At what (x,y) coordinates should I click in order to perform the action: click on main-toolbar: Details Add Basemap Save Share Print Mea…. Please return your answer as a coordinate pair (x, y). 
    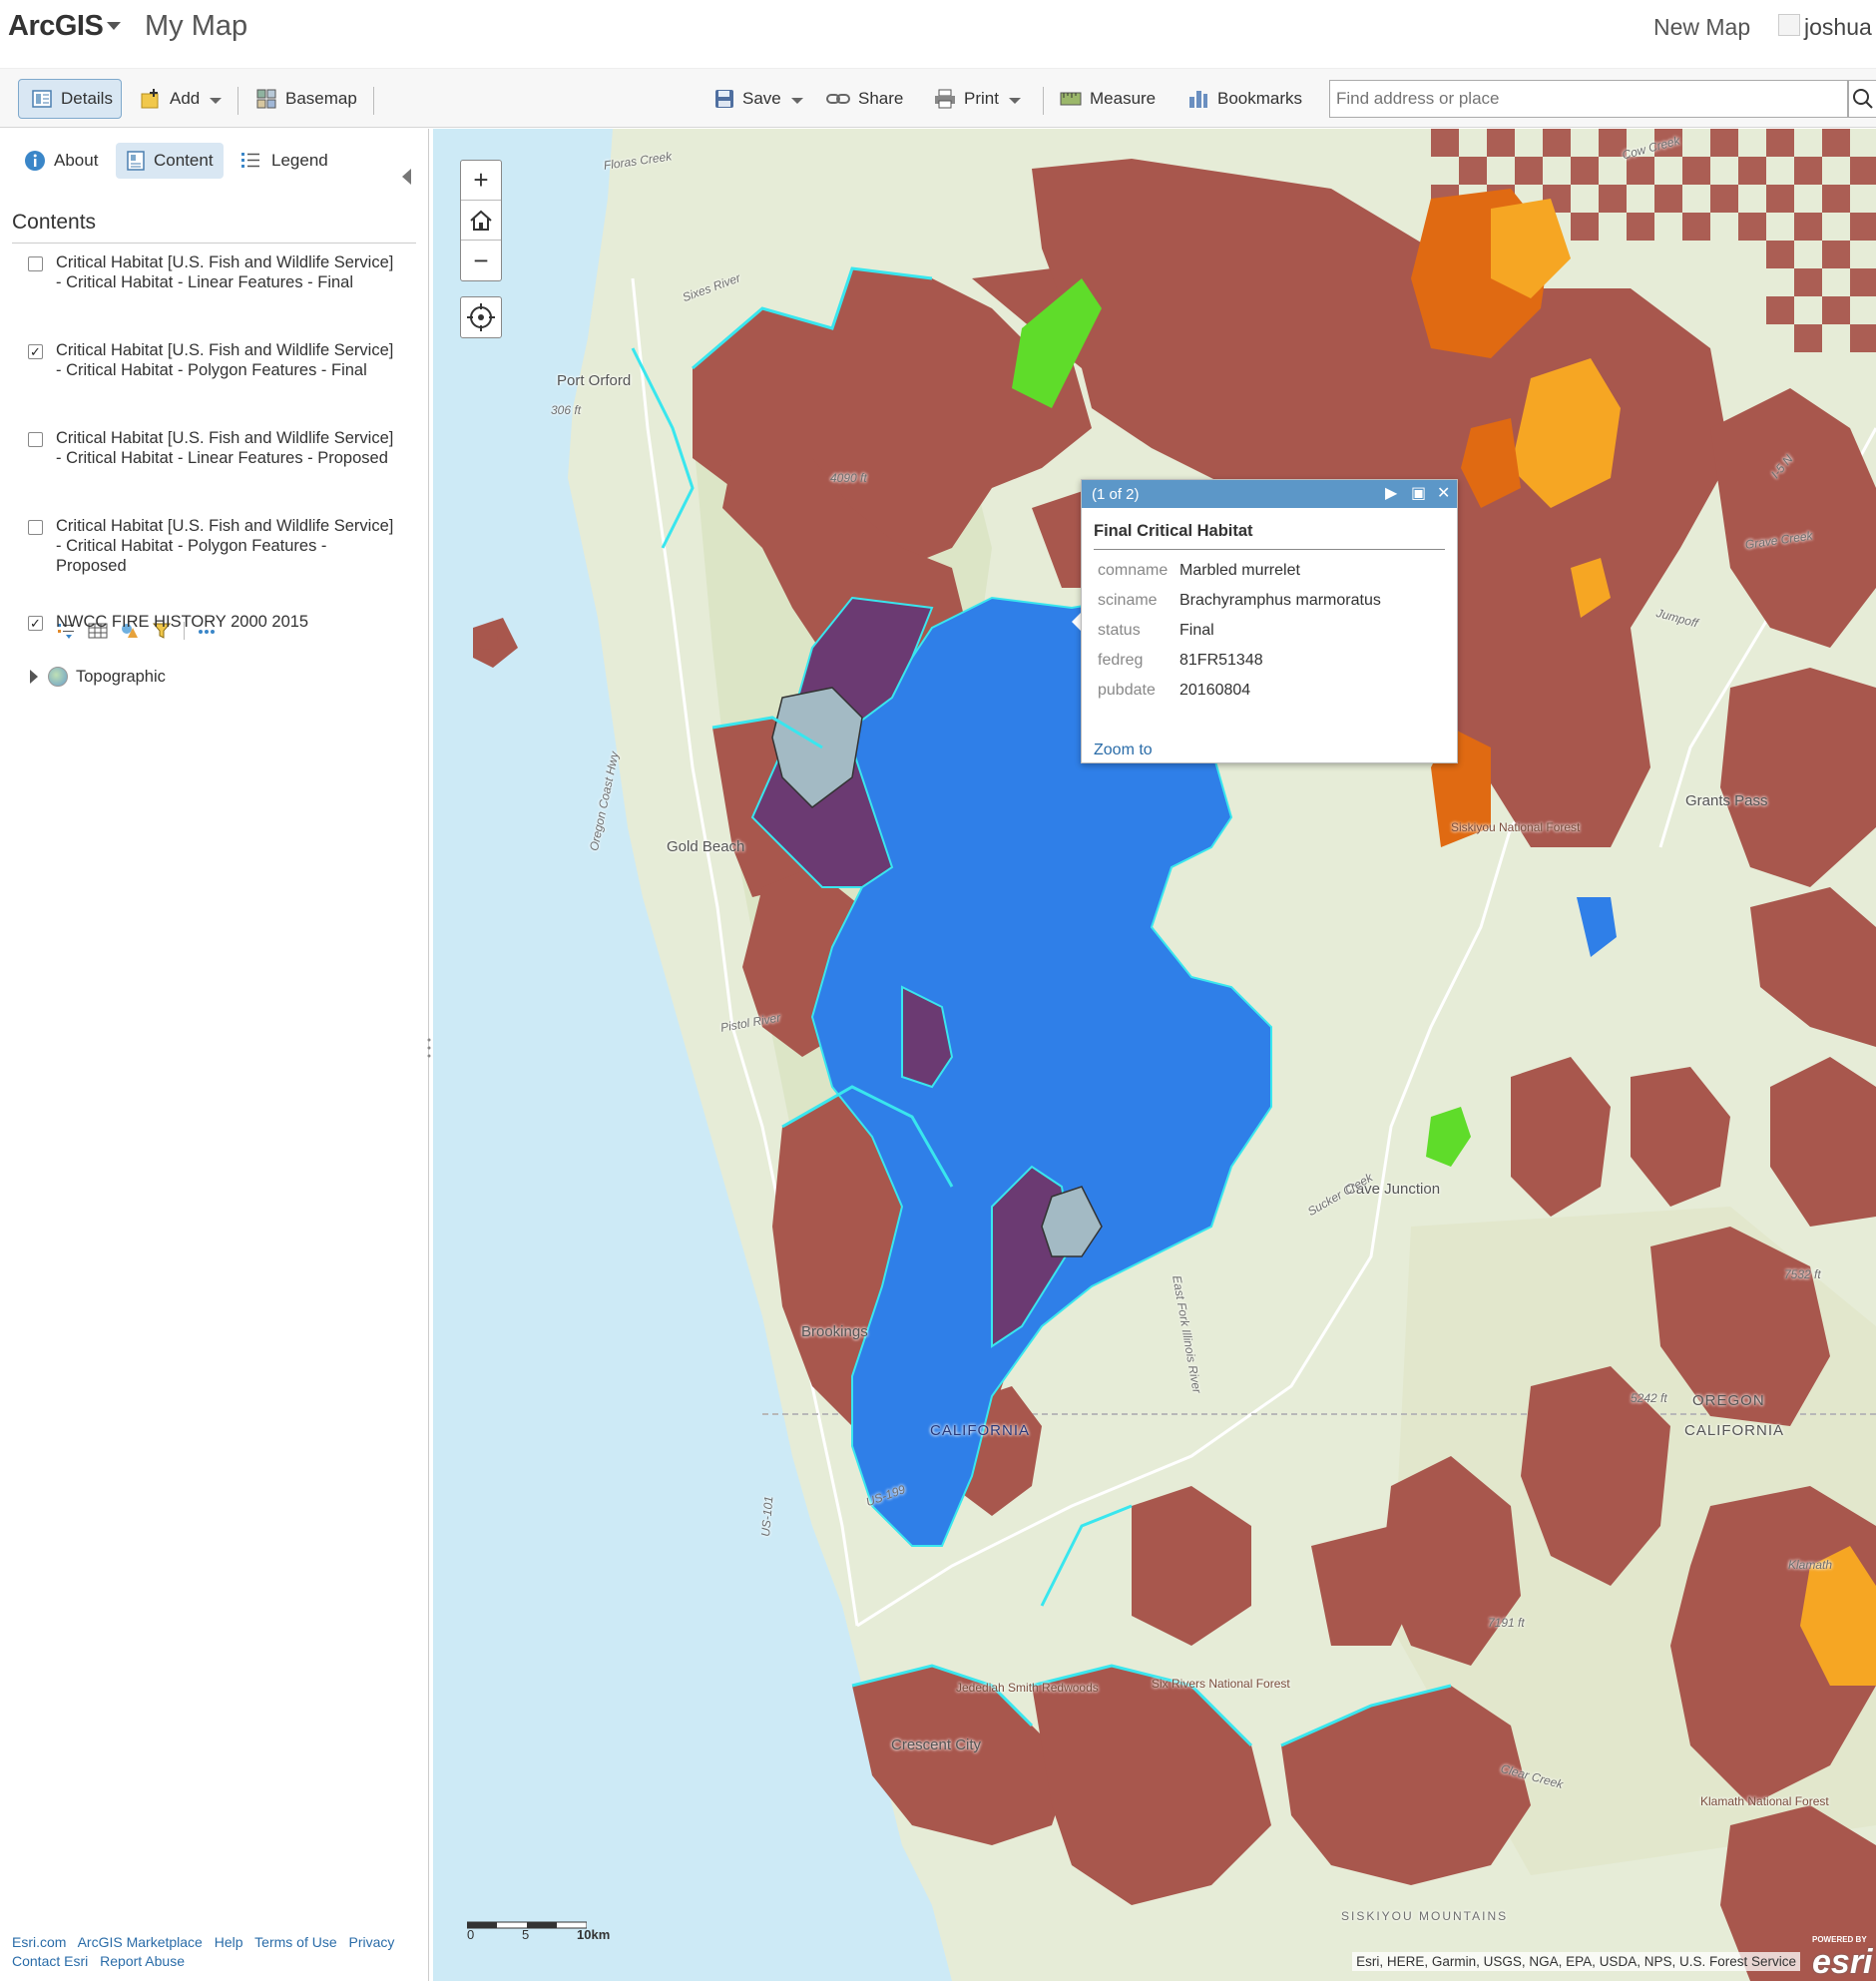
    Looking at the image, I should click on (938, 98).